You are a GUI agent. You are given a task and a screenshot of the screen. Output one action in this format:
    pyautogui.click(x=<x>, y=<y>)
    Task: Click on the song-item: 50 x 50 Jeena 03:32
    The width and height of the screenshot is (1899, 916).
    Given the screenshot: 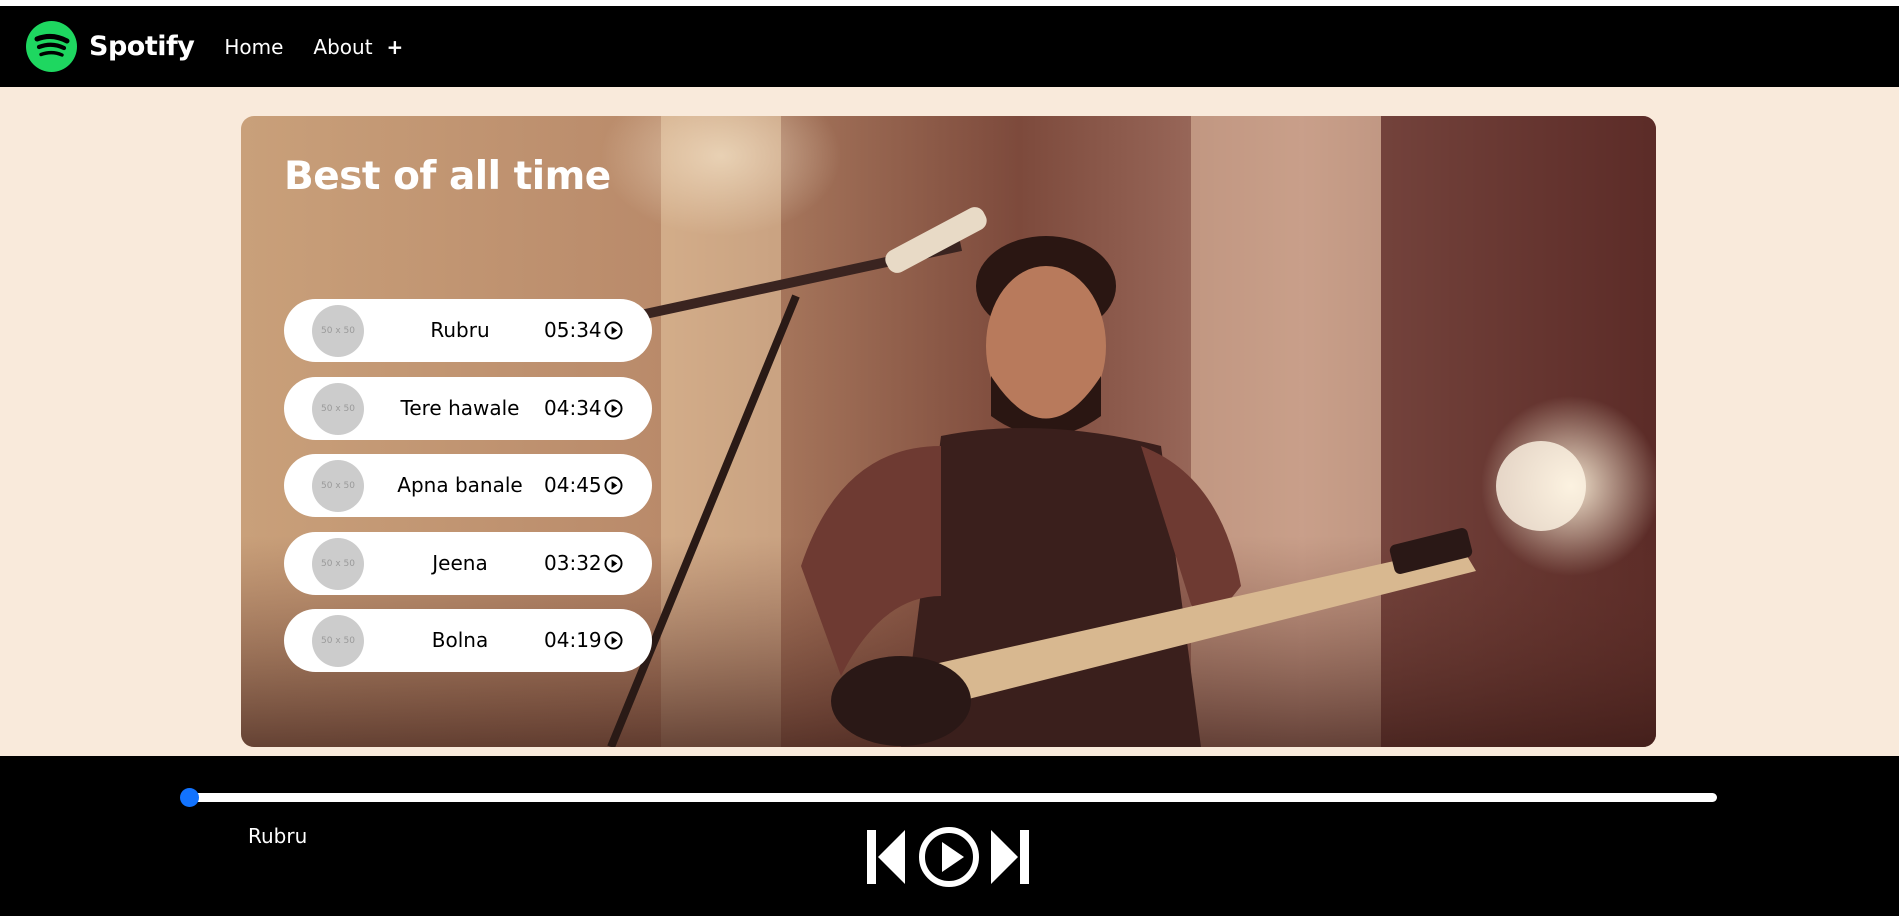 What is the action you would take?
    pyautogui.click(x=468, y=563)
    